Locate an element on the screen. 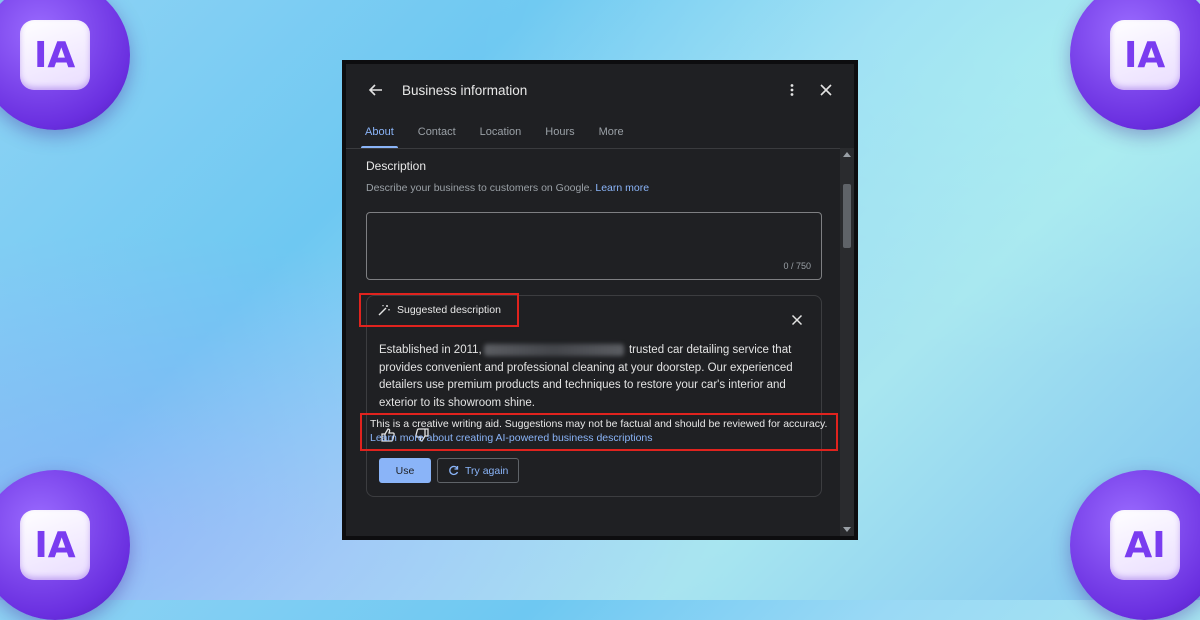 This screenshot has height=620, width=1200. try-again-label: Try again is located at coordinates (487, 470).